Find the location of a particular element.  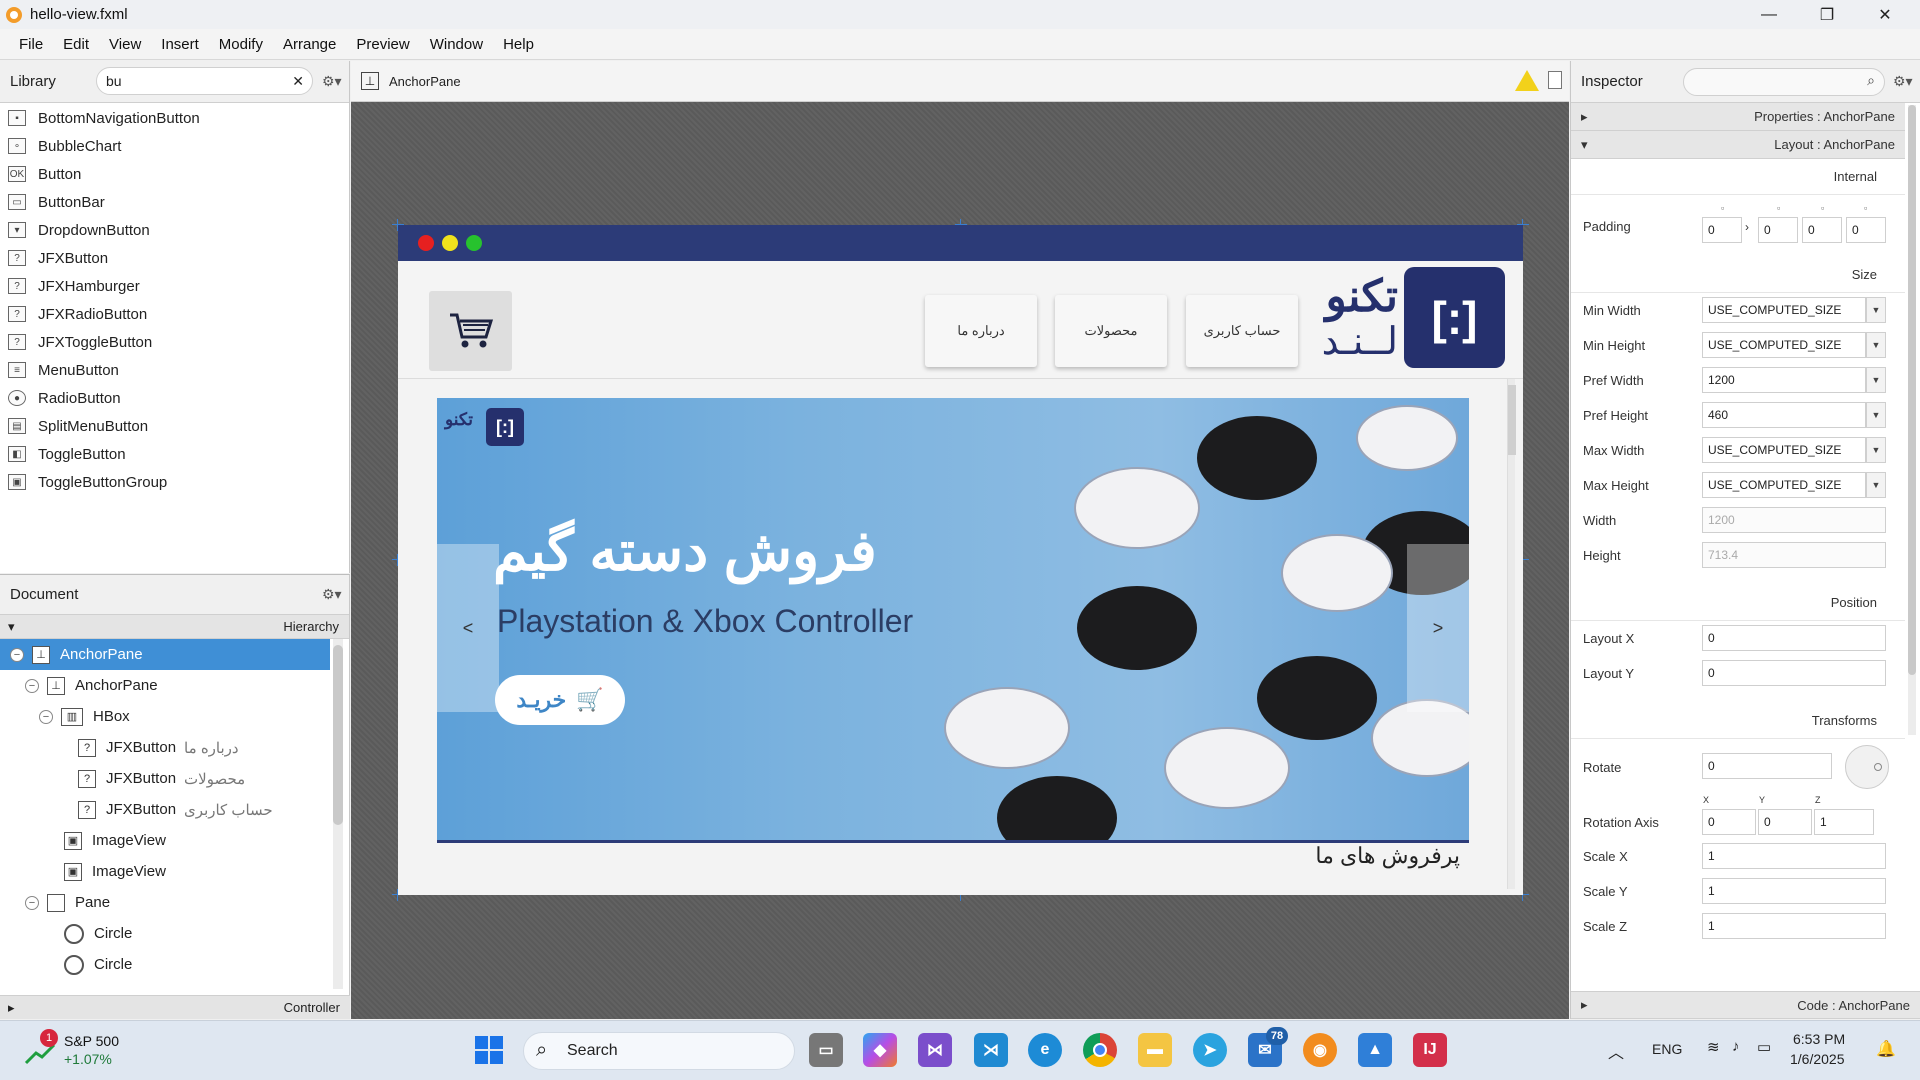

properties-section: ▸ Properties : AnchorPane is located at coordinates (1738, 117).